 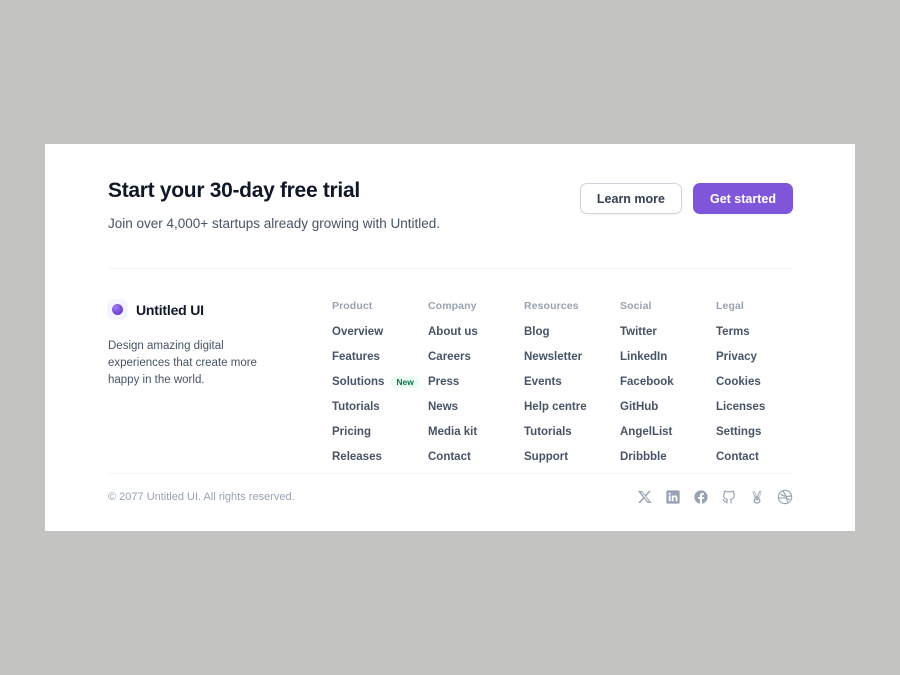 I want to click on column-title-company: Company, so click(x=452, y=306).